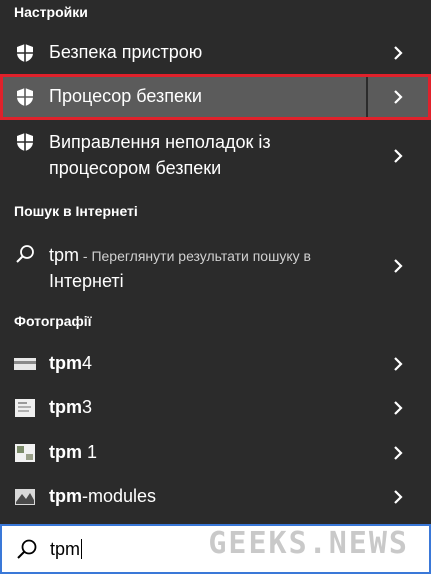 The width and height of the screenshot is (431, 574). What do you see at coordinates (103, 496) in the screenshot?
I see `photo-name: tpm-modules` at bounding box center [103, 496].